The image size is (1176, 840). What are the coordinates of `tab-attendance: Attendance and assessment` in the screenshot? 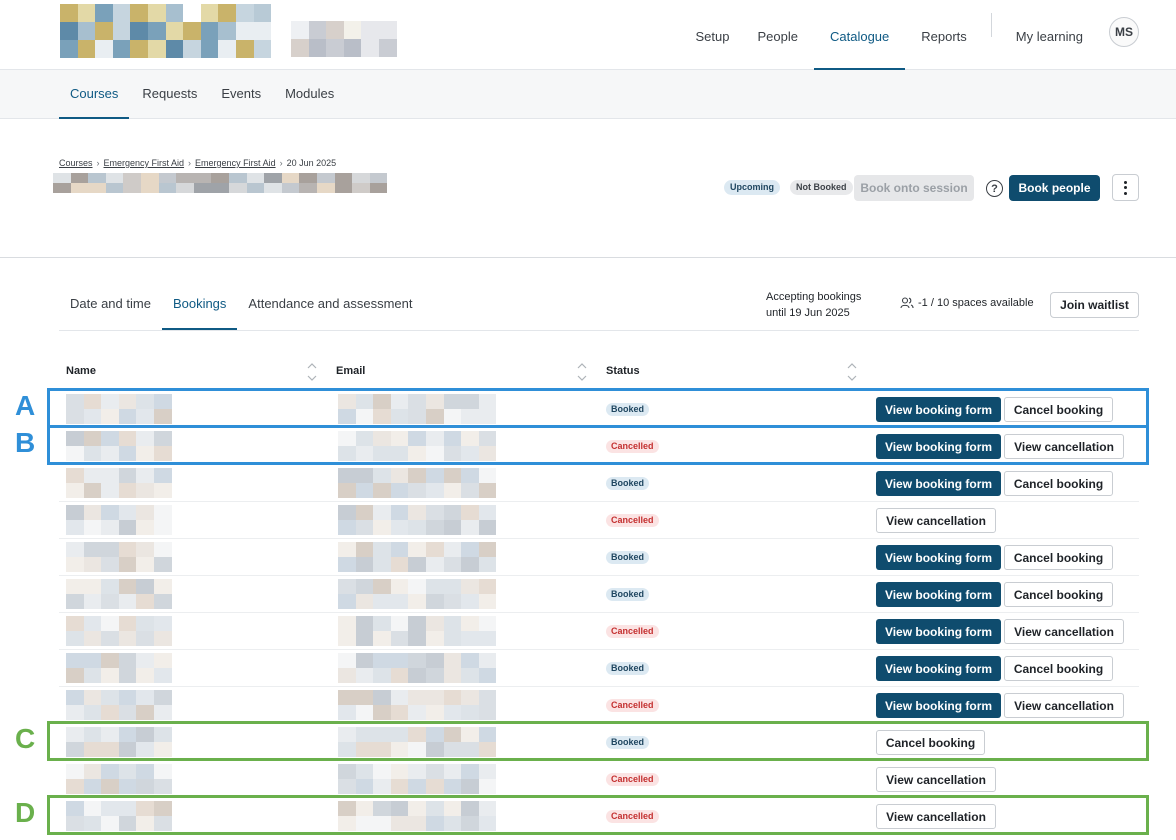 It's located at (330, 305).